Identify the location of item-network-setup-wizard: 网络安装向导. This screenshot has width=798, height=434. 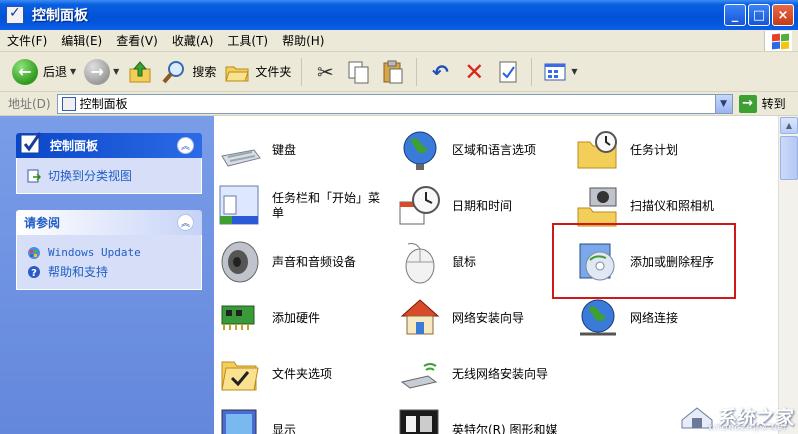
(461, 318).